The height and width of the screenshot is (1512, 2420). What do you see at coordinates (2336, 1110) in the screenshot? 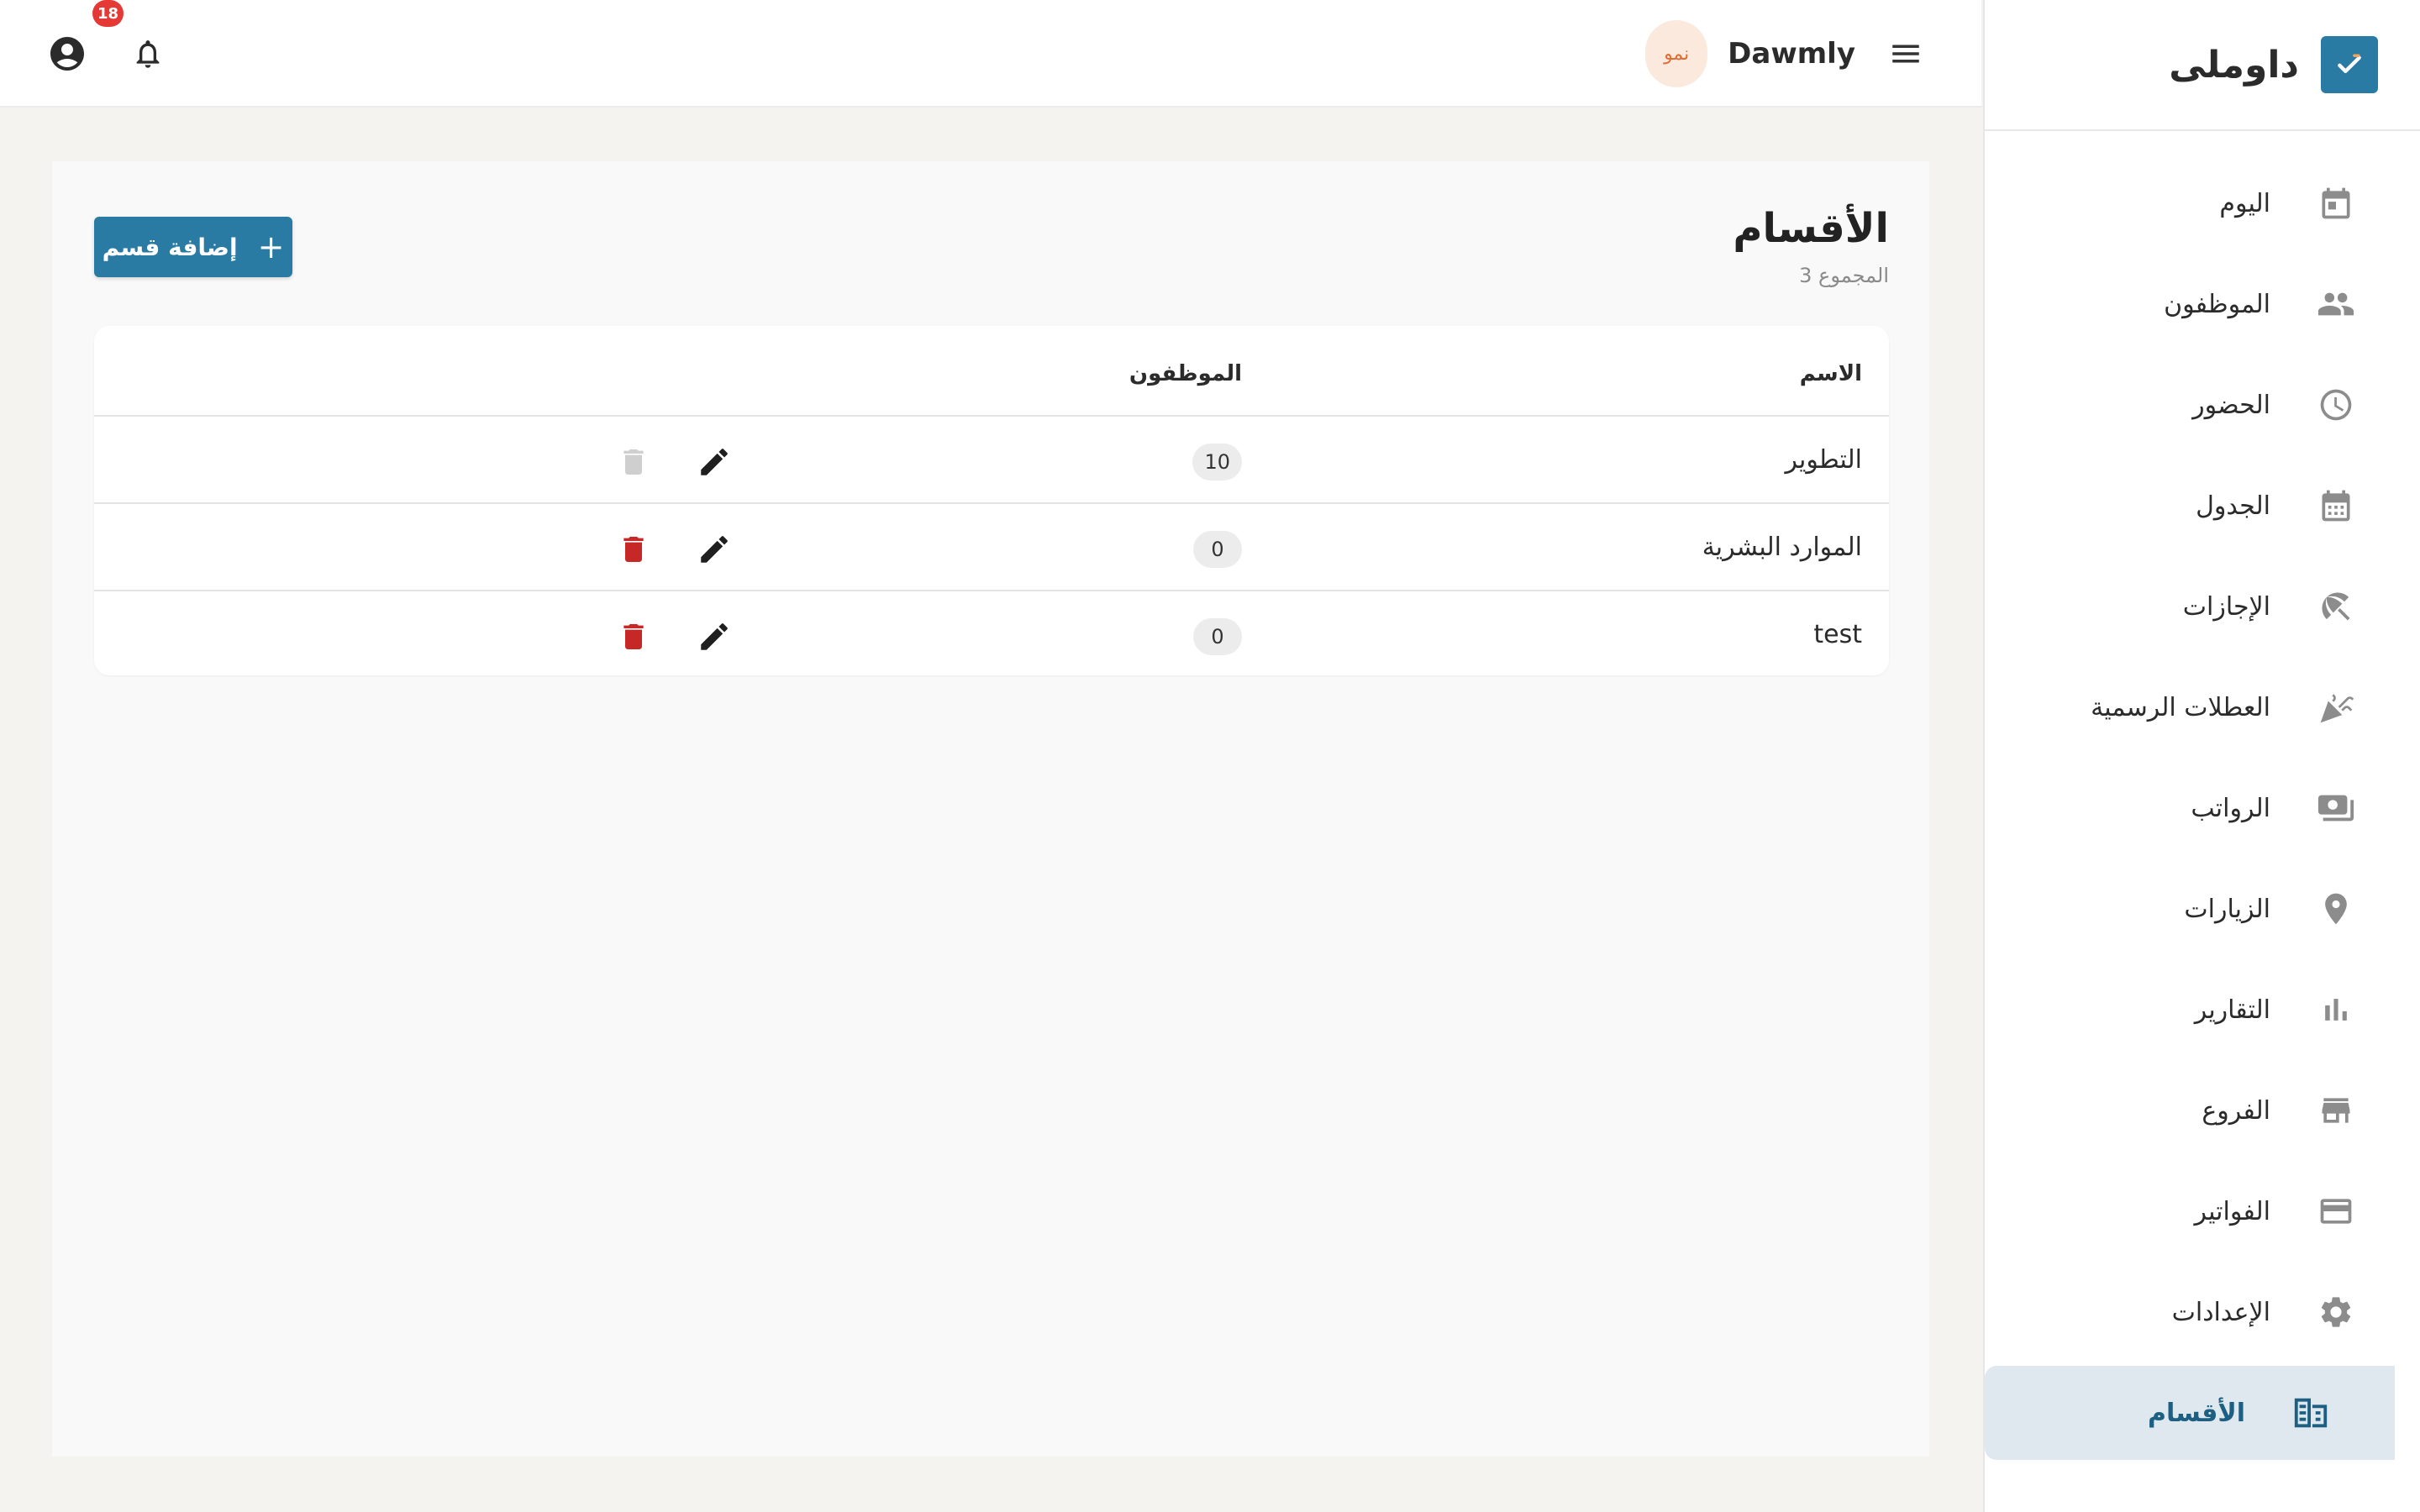
I see `store-icon` at bounding box center [2336, 1110].